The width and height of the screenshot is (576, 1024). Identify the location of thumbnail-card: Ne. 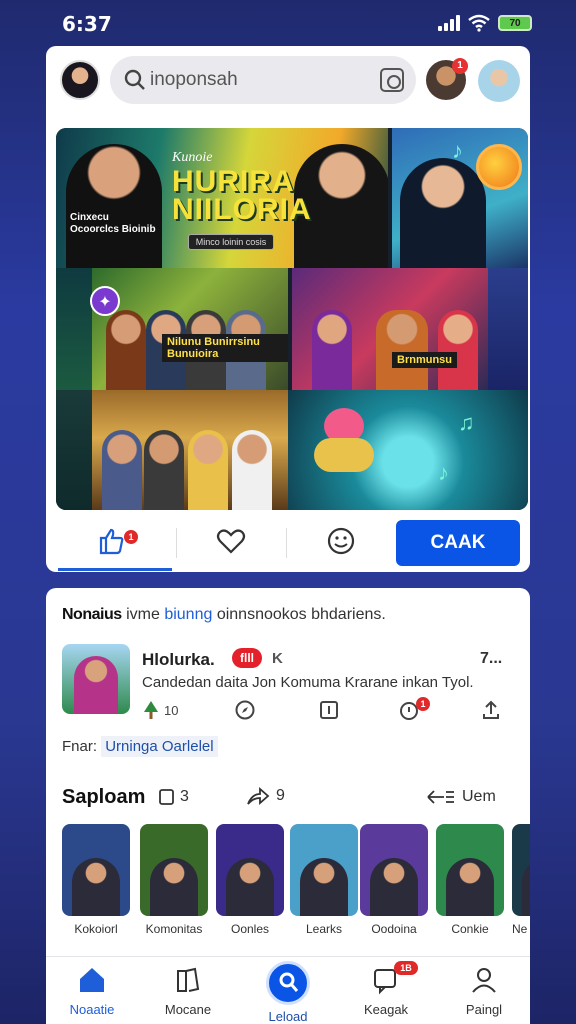
(521, 880).